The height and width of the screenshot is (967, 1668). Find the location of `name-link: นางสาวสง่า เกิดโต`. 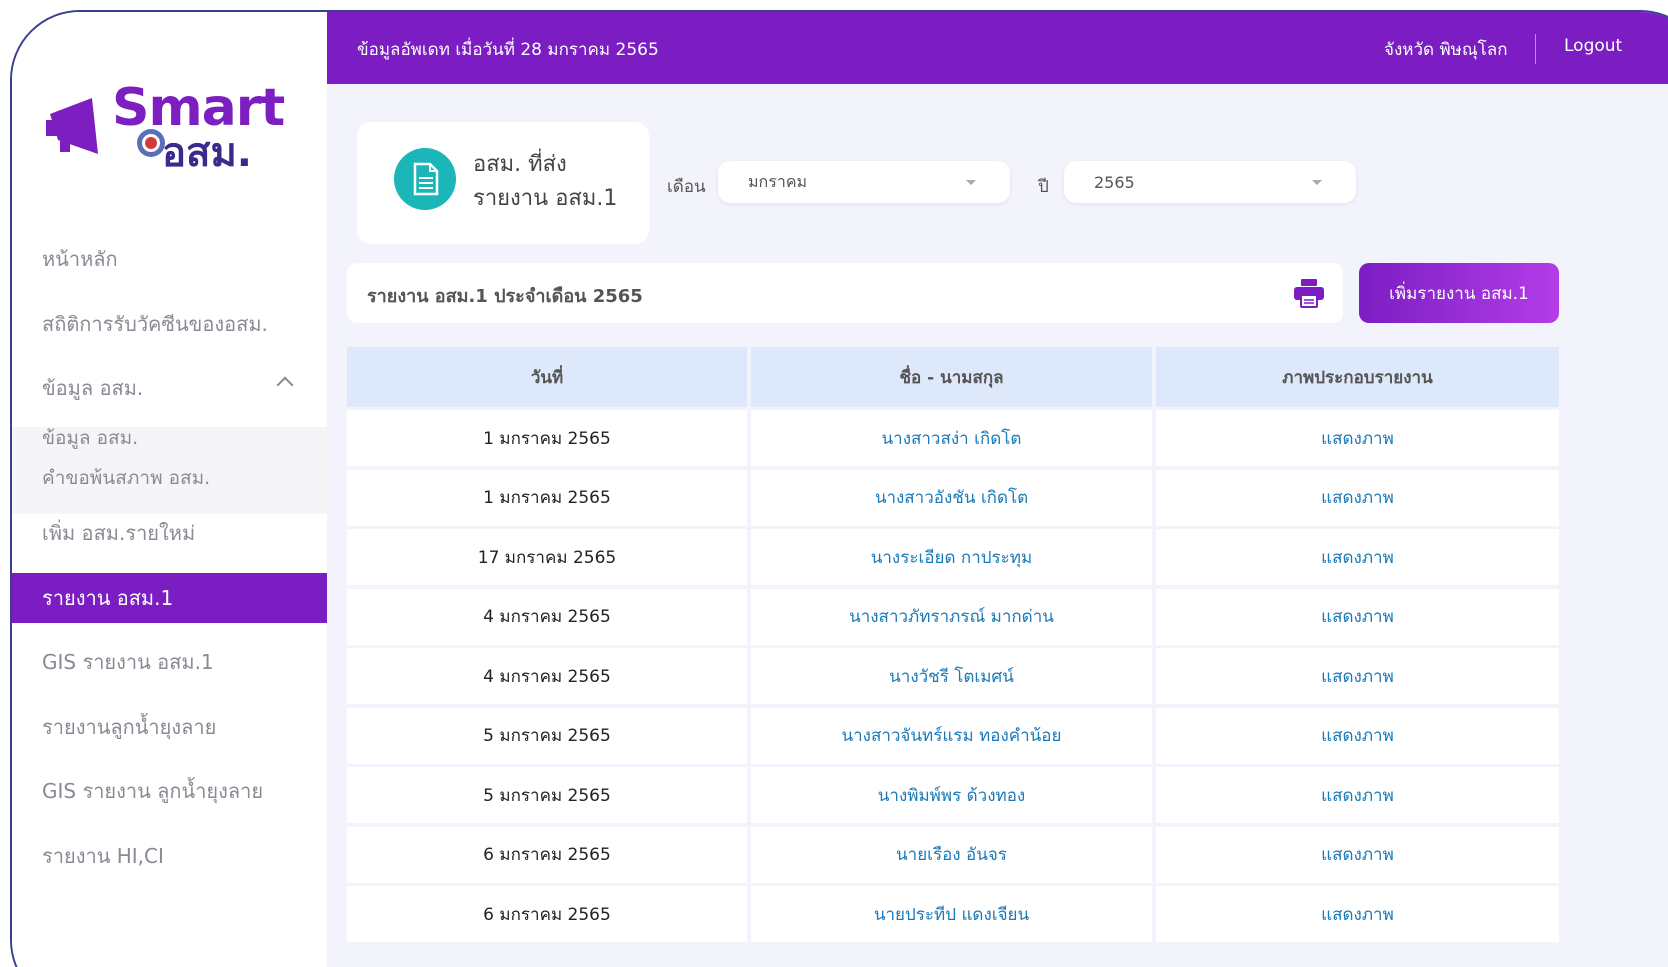

name-link: นางสาวสง่า เกิดโต is located at coordinates (951, 438).